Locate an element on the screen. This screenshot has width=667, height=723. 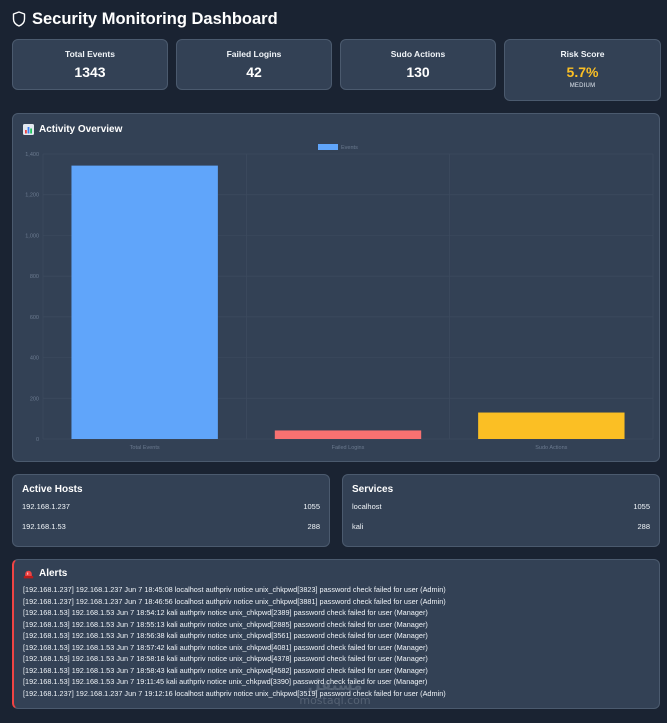
list-item: localhost 1055 is located at coordinates (501, 508).